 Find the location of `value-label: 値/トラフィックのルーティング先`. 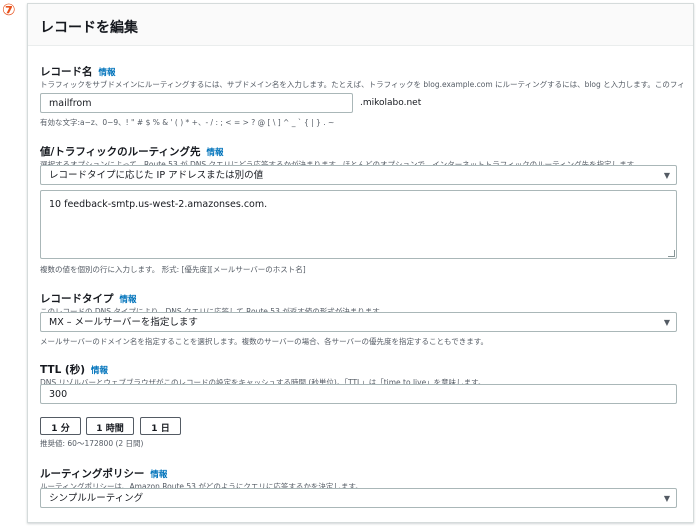

value-label: 値/トラフィックのルーティング先 is located at coordinates (120, 152).